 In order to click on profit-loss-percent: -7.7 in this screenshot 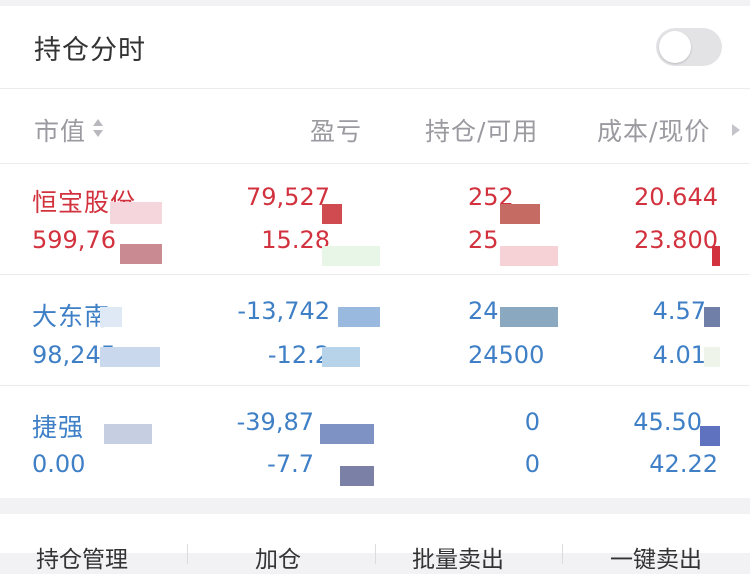, I will do `click(290, 464)`.